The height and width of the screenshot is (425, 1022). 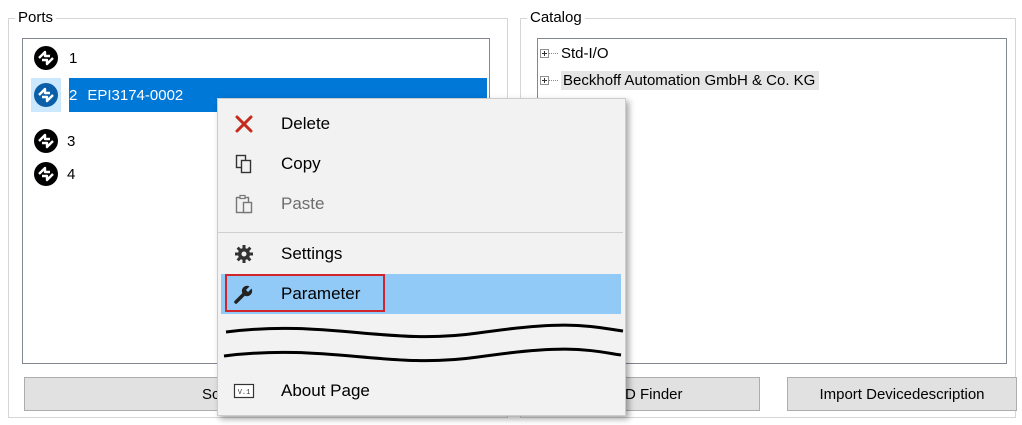 I want to click on tree-node-label: Beckhoff Automation GmbH & Co. KG, so click(x=690, y=80).